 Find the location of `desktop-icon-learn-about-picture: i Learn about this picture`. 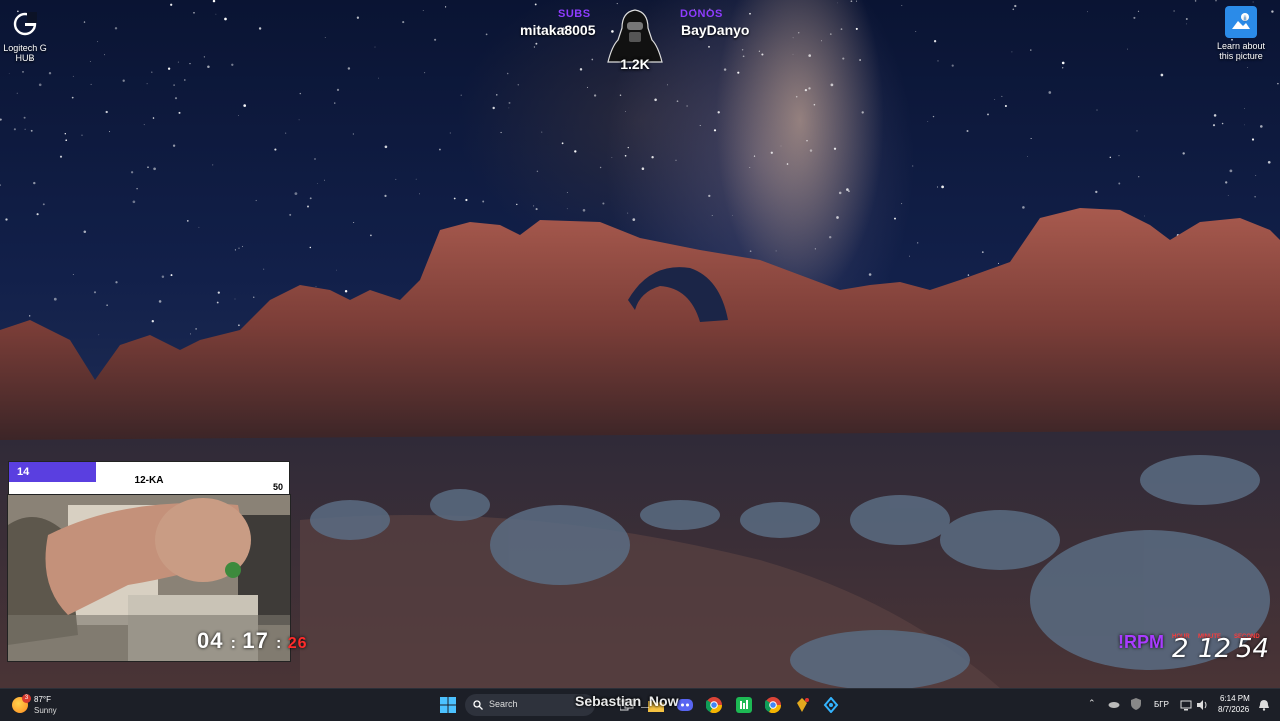

desktop-icon-learn-about-picture: i Learn about this picture is located at coordinates (1241, 33).